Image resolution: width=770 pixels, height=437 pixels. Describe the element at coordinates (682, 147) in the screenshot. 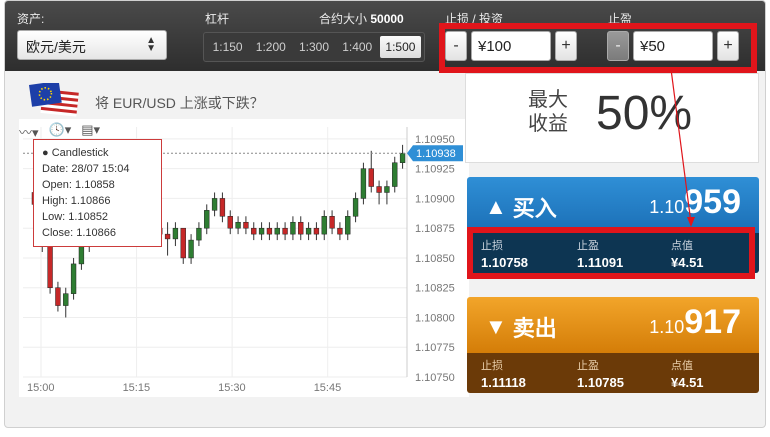

I see `annotation-arrow` at that location.